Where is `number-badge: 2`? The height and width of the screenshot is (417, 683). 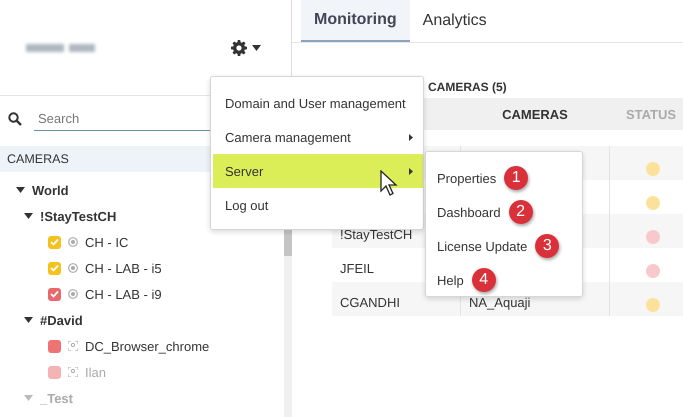 number-badge: 2 is located at coordinates (520, 212).